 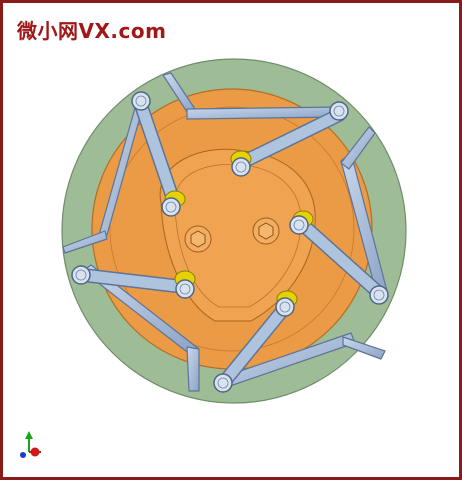 What do you see at coordinates (263, 113) in the screenshot?
I see `lever-arm-top-bar` at bounding box center [263, 113].